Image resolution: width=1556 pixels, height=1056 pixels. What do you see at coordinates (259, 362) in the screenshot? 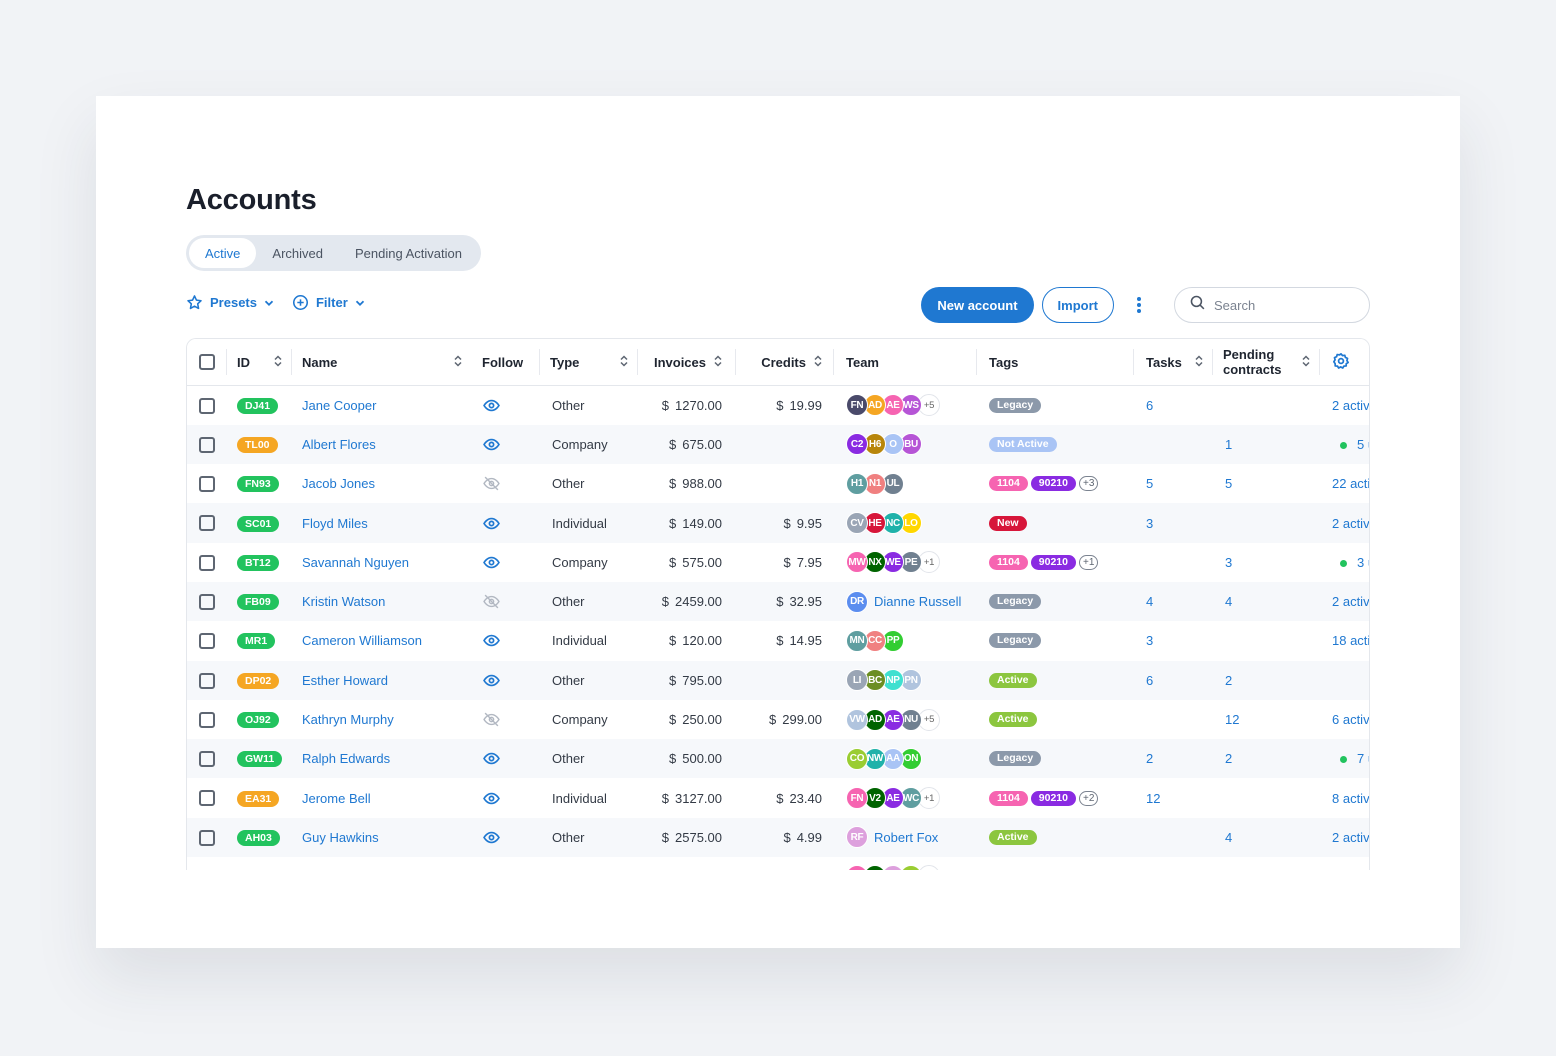
I see `column-header-id: ID` at bounding box center [259, 362].